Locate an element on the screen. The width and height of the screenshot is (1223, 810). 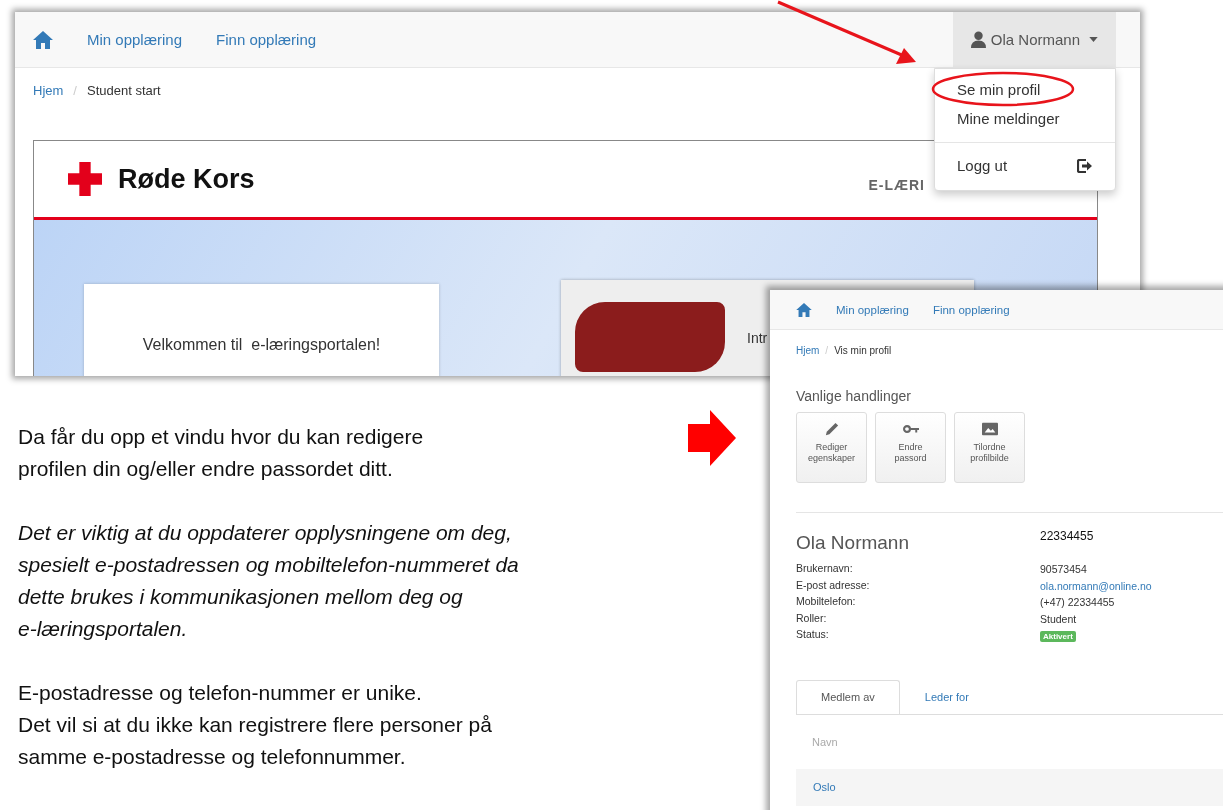
user-icon is located at coordinates (978, 39).